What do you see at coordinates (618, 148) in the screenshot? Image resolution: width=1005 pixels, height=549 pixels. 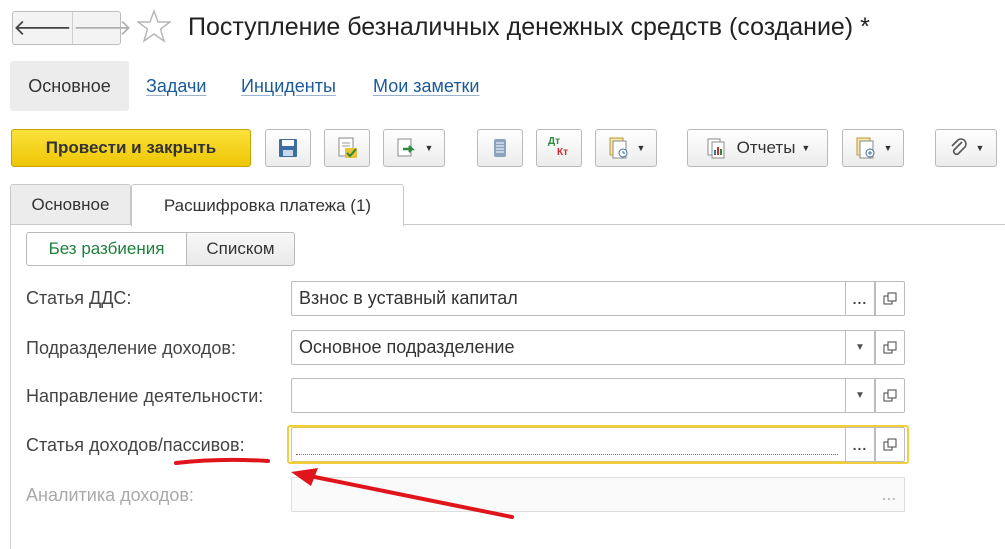 I see `documents-icon` at bounding box center [618, 148].